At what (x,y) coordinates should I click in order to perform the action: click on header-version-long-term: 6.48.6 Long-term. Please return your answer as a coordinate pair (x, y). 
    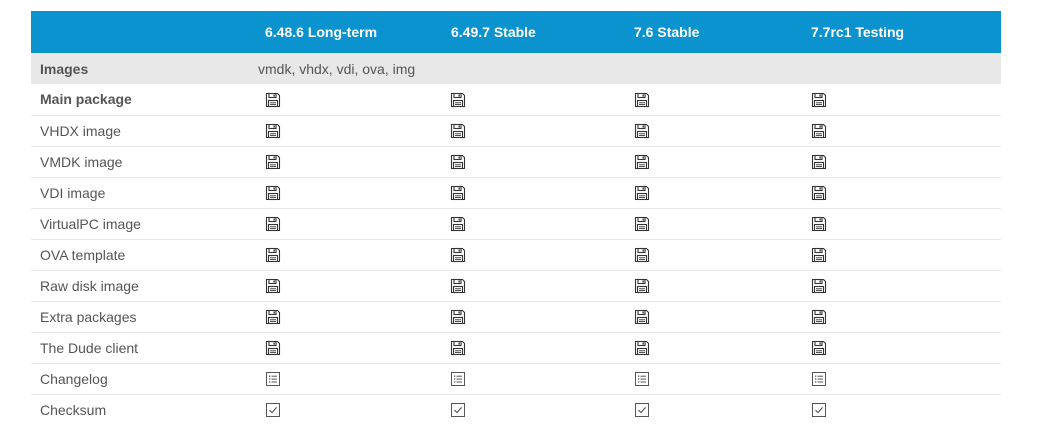
    Looking at the image, I should click on (321, 32).